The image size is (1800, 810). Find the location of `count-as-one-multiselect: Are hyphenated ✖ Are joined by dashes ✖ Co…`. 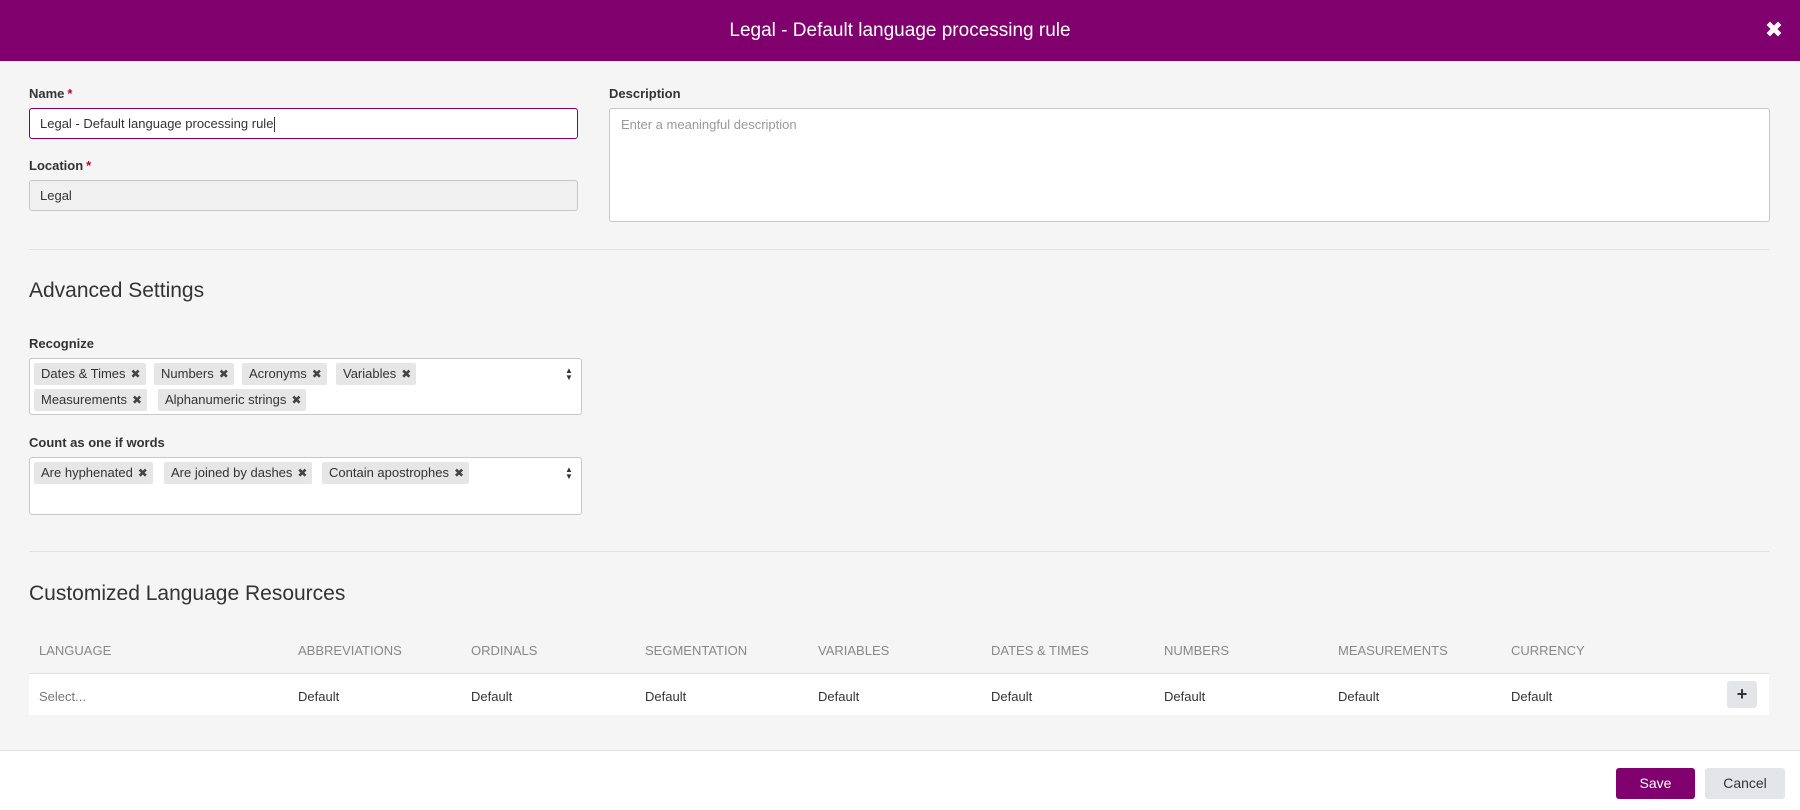

count-as-one-multiselect: Are hyphenated ✖ Are joined by dashes ✖ Co… is located at coordinates (305, 486).